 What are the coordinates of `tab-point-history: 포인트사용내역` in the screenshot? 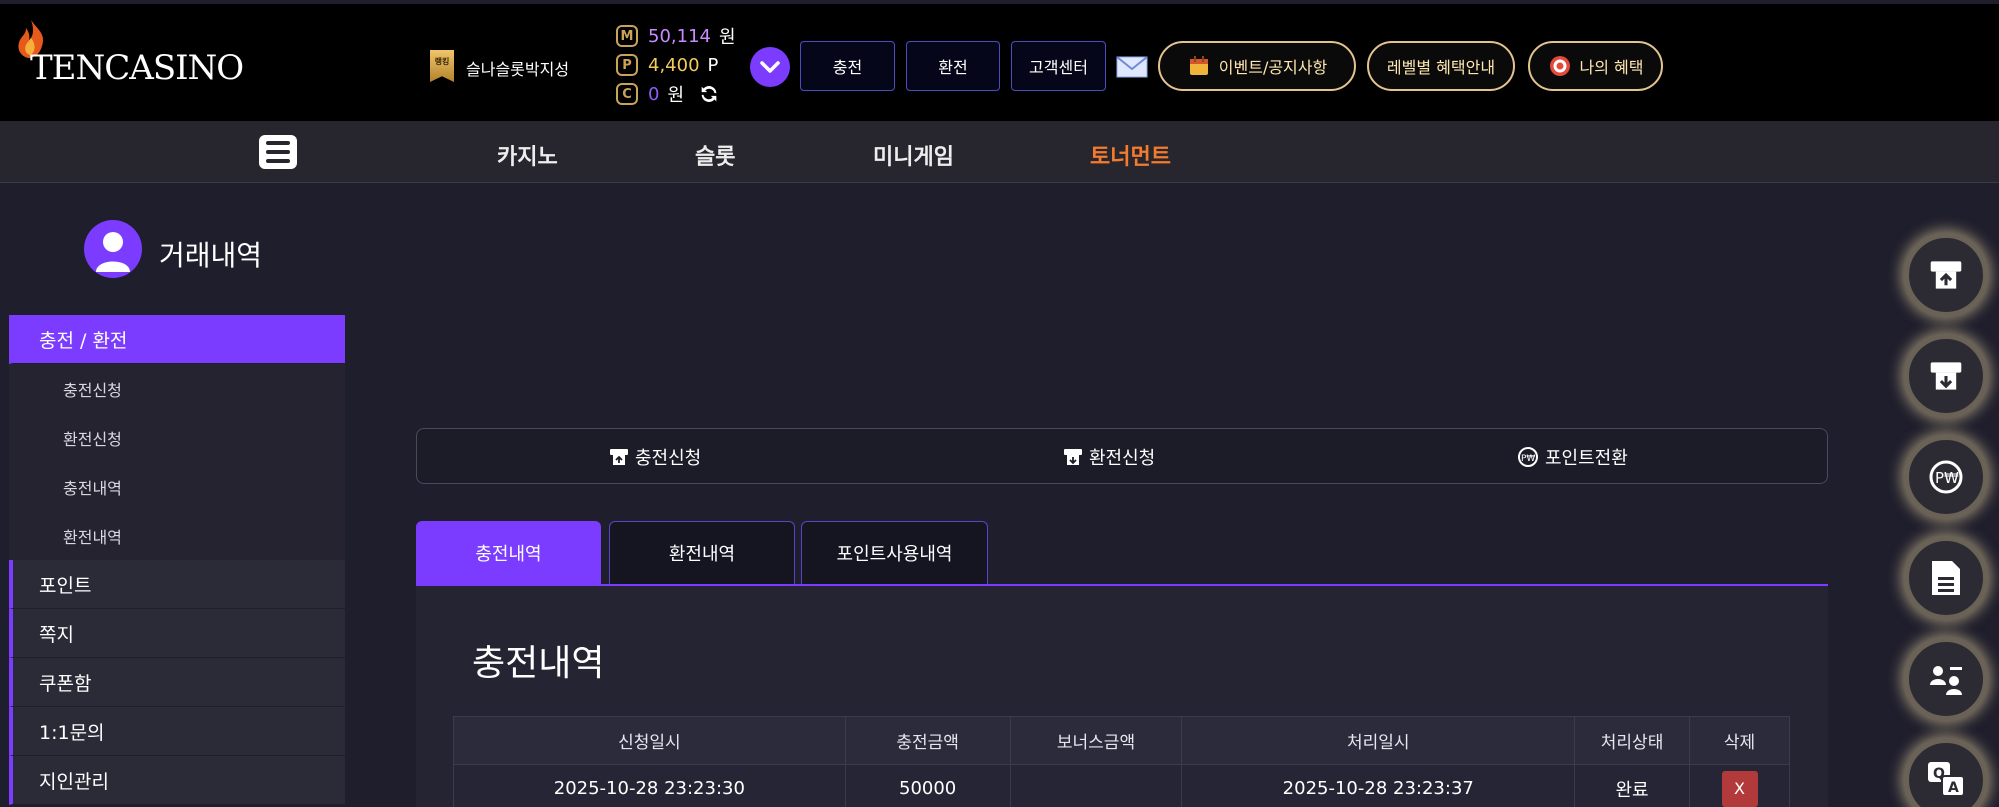 It's located at (894, 552).